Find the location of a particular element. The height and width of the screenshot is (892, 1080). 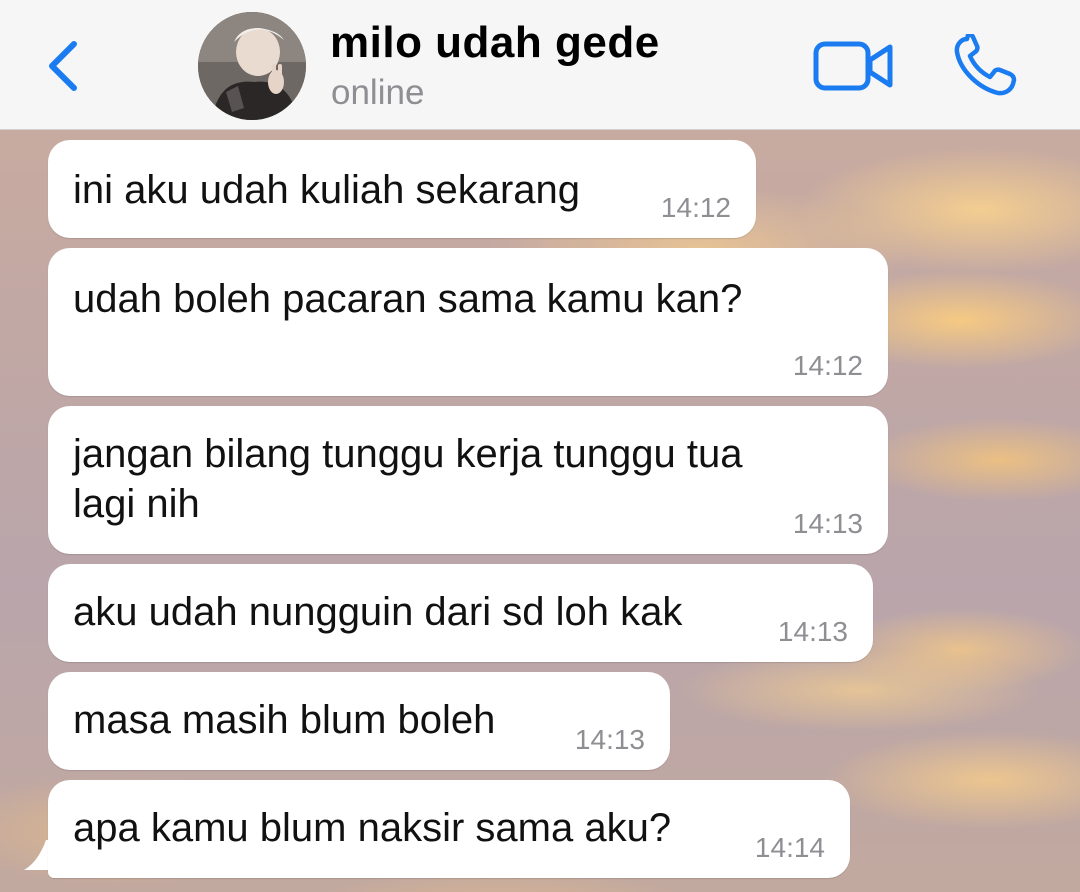

voice-call-button is located at coordinates (986, 65).